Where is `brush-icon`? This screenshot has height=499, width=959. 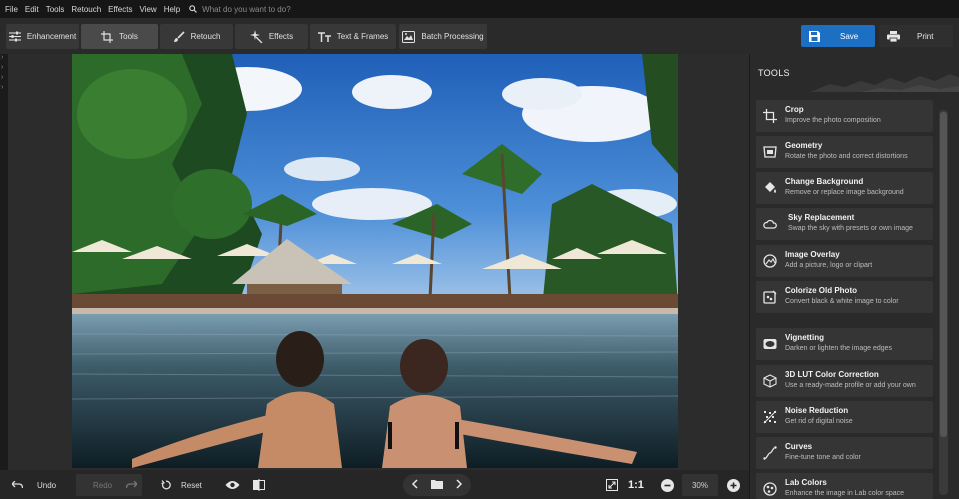
brush-icon is located at coordinates (179, 36).